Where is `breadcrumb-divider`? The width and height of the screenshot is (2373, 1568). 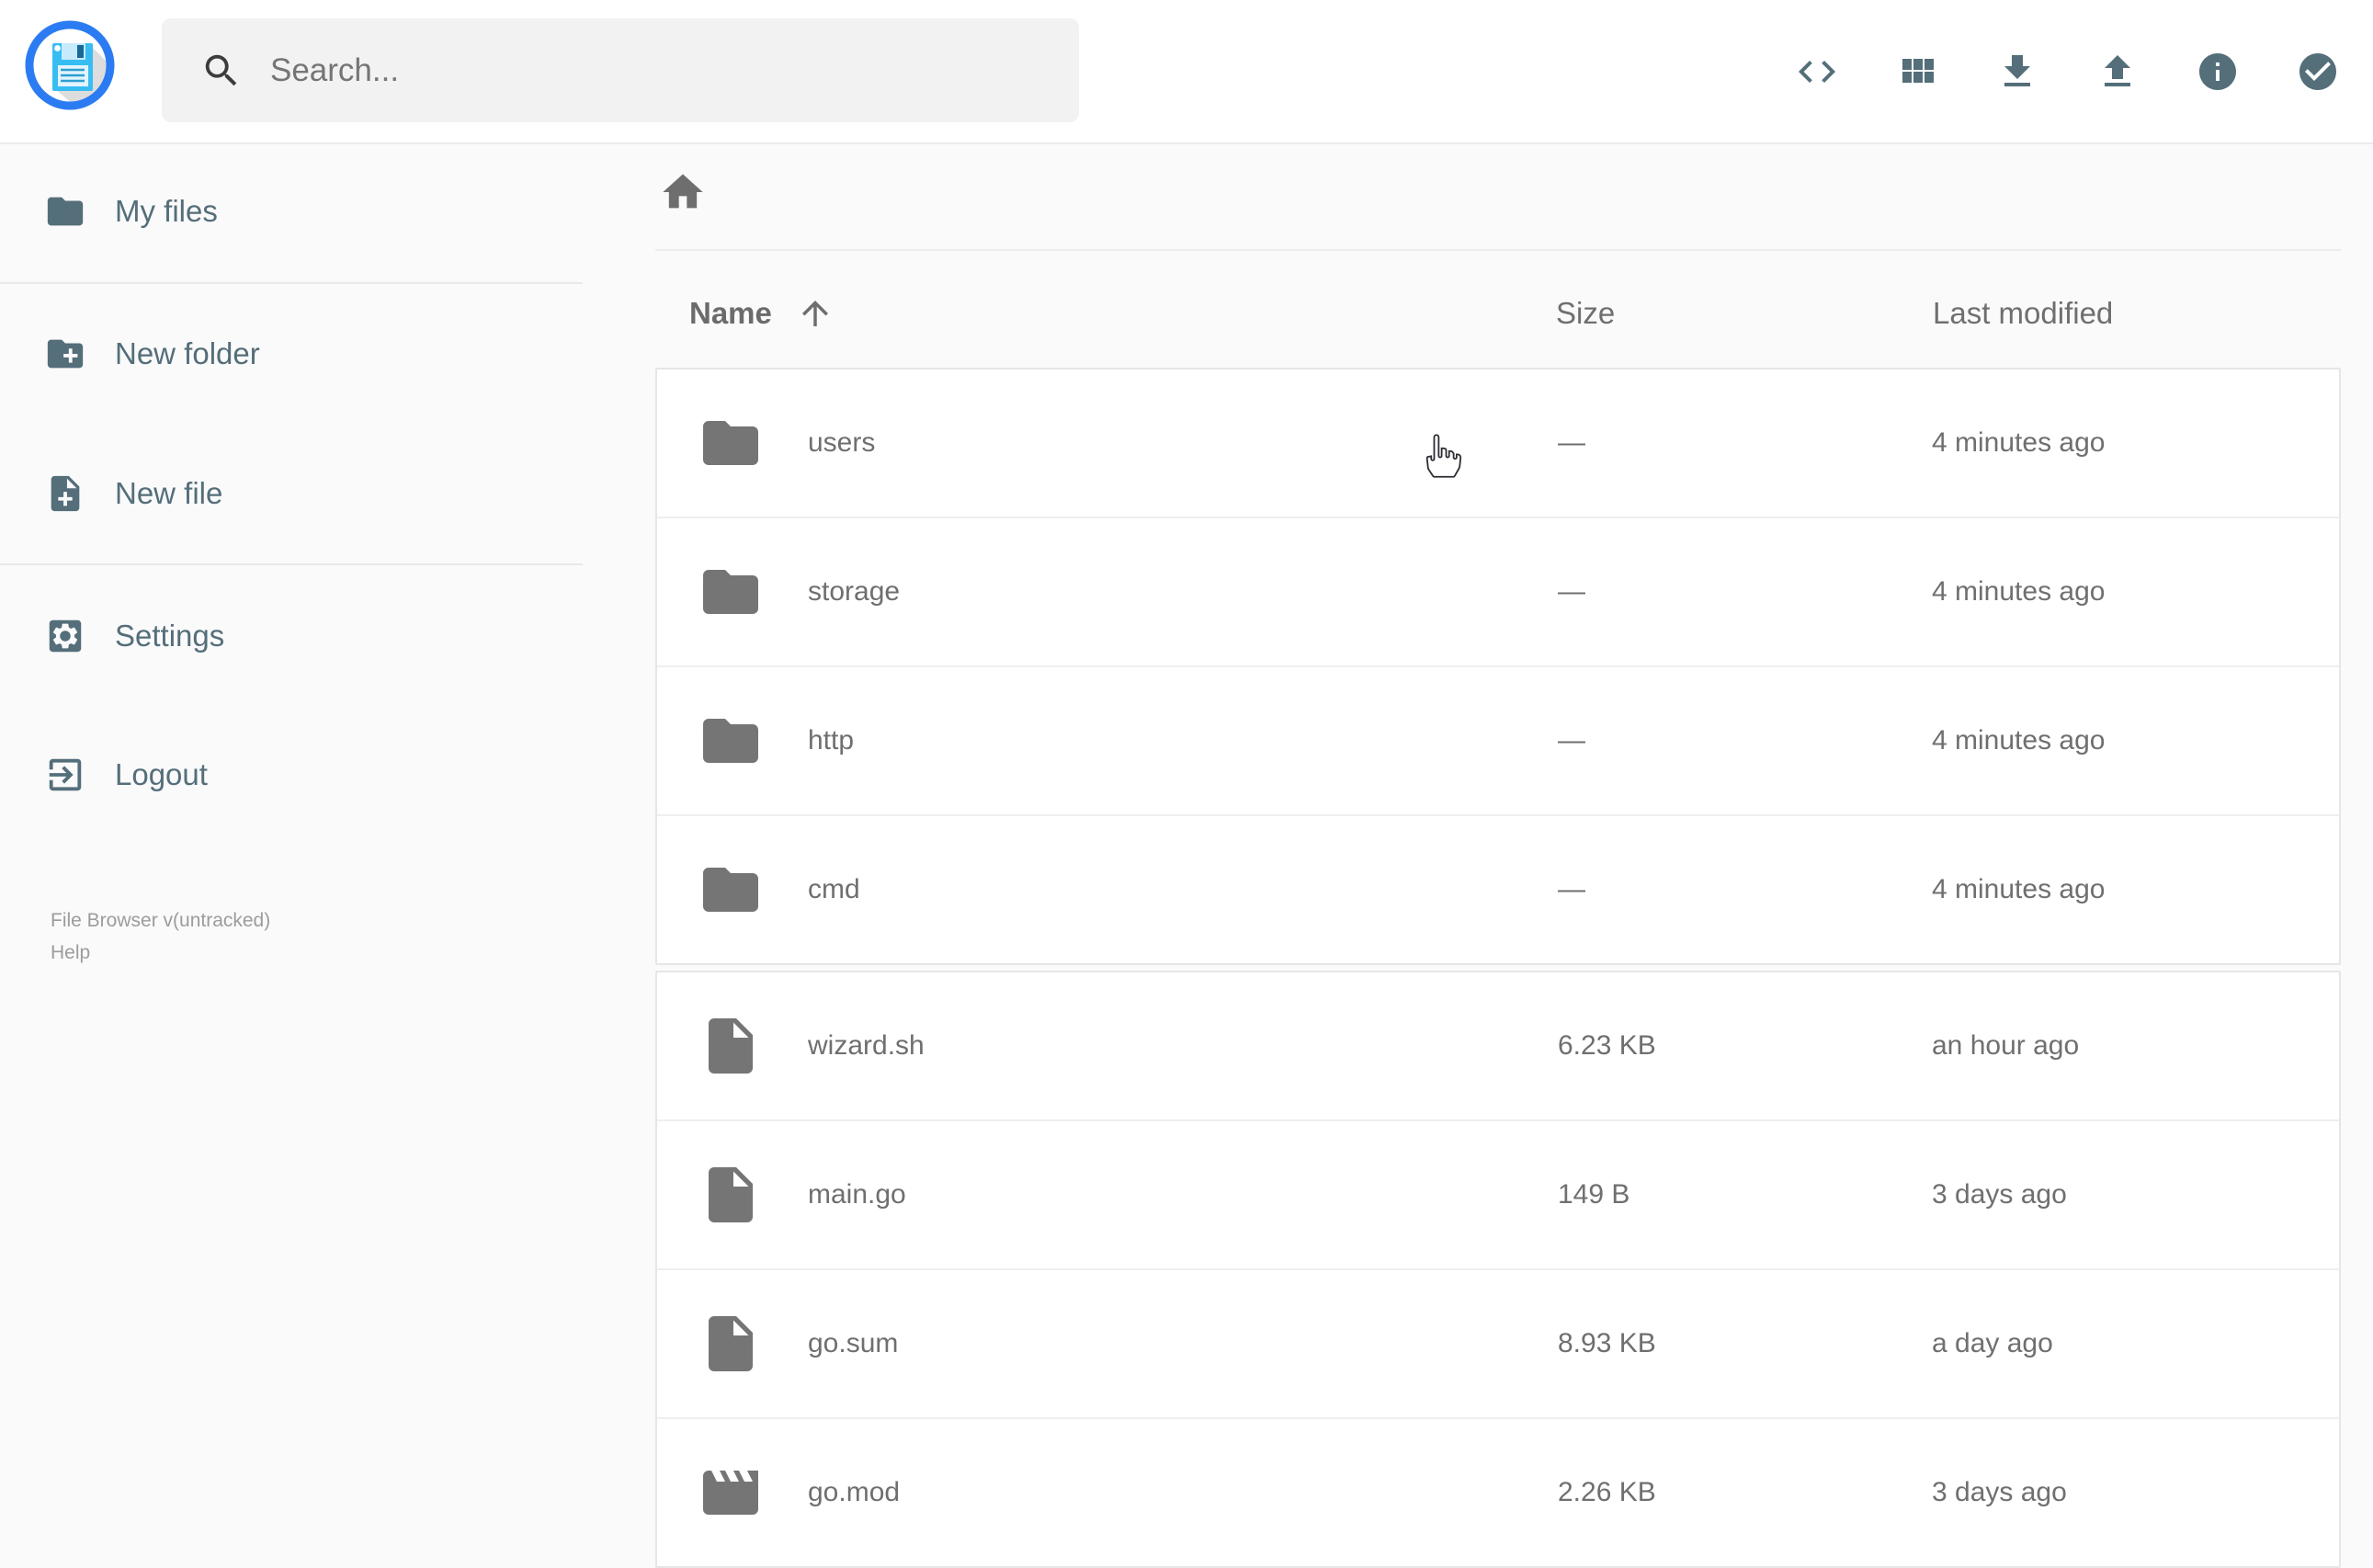 breadcrumb-divider is located at coordinates (1498, 250).